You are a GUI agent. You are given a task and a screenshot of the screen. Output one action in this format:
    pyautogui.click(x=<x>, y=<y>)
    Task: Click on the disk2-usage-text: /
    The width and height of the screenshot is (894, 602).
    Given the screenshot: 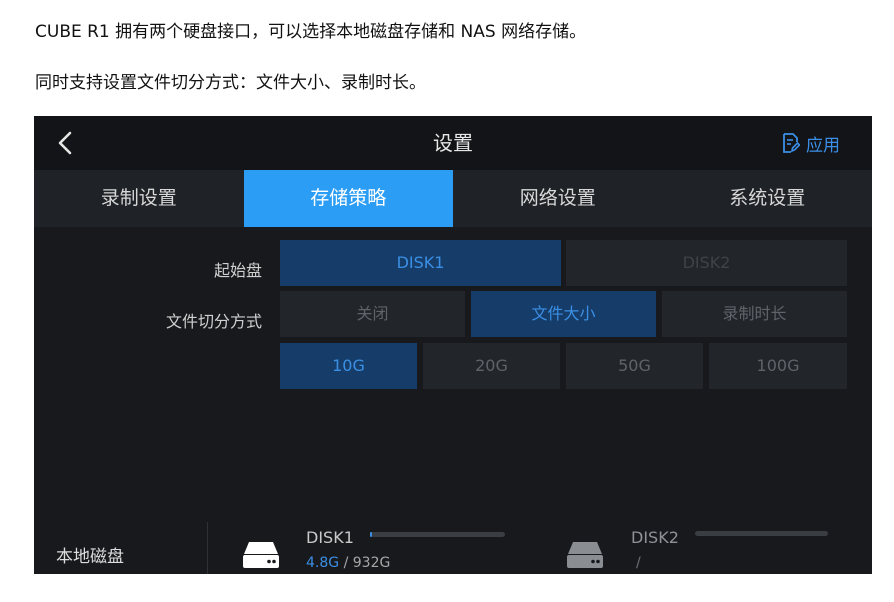 What is the action you would take?
    pyautogui.click(x=638, y=563)
    